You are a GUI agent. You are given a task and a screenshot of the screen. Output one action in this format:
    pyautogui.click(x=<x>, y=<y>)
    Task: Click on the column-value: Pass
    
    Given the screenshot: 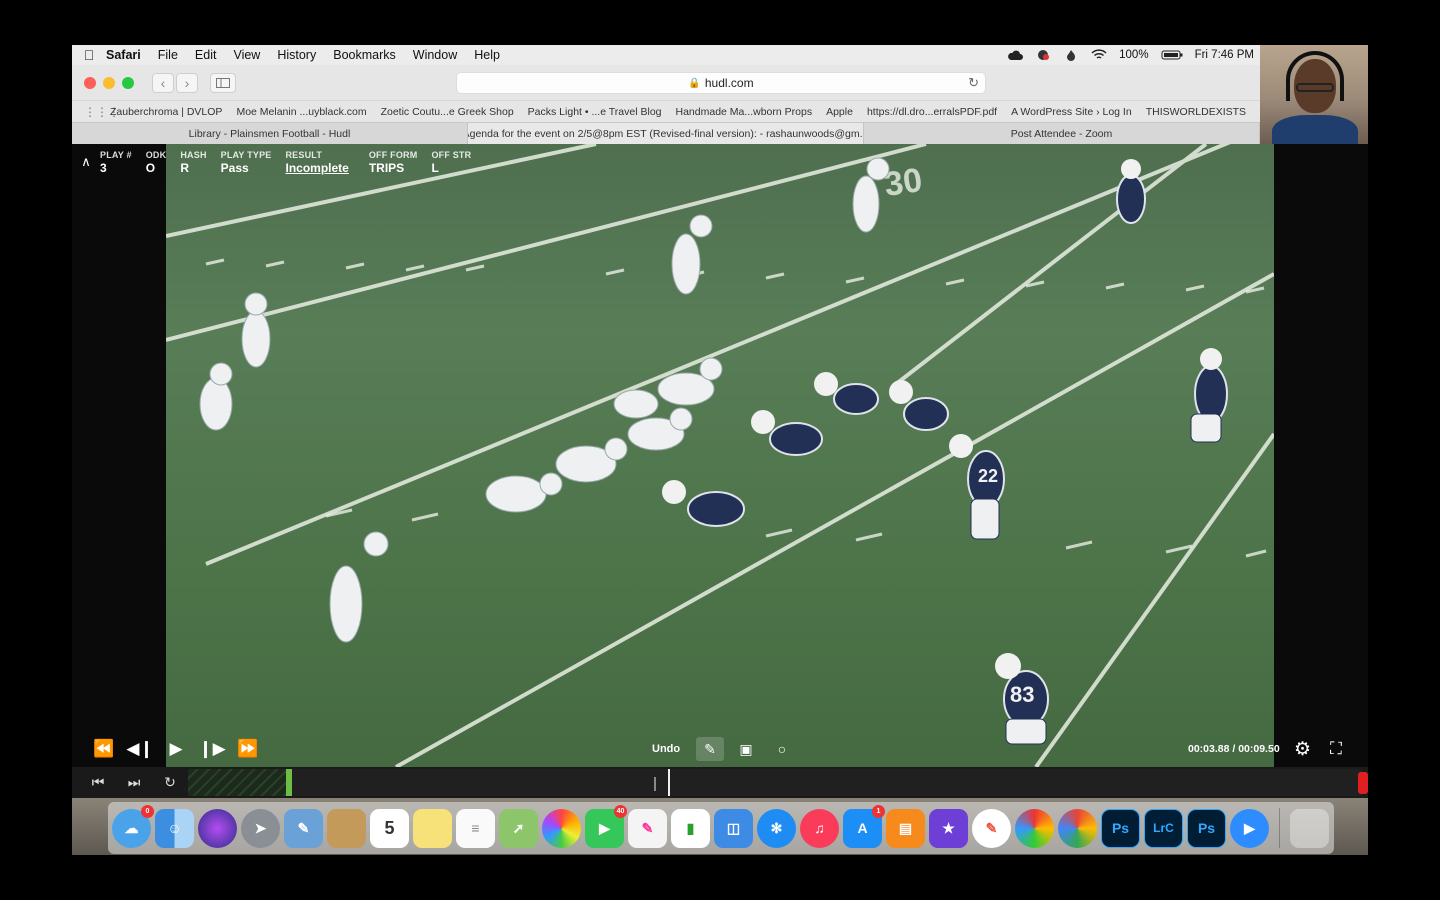 What is the action you would take?
    pyautogui.click(x=246, y=168)
    